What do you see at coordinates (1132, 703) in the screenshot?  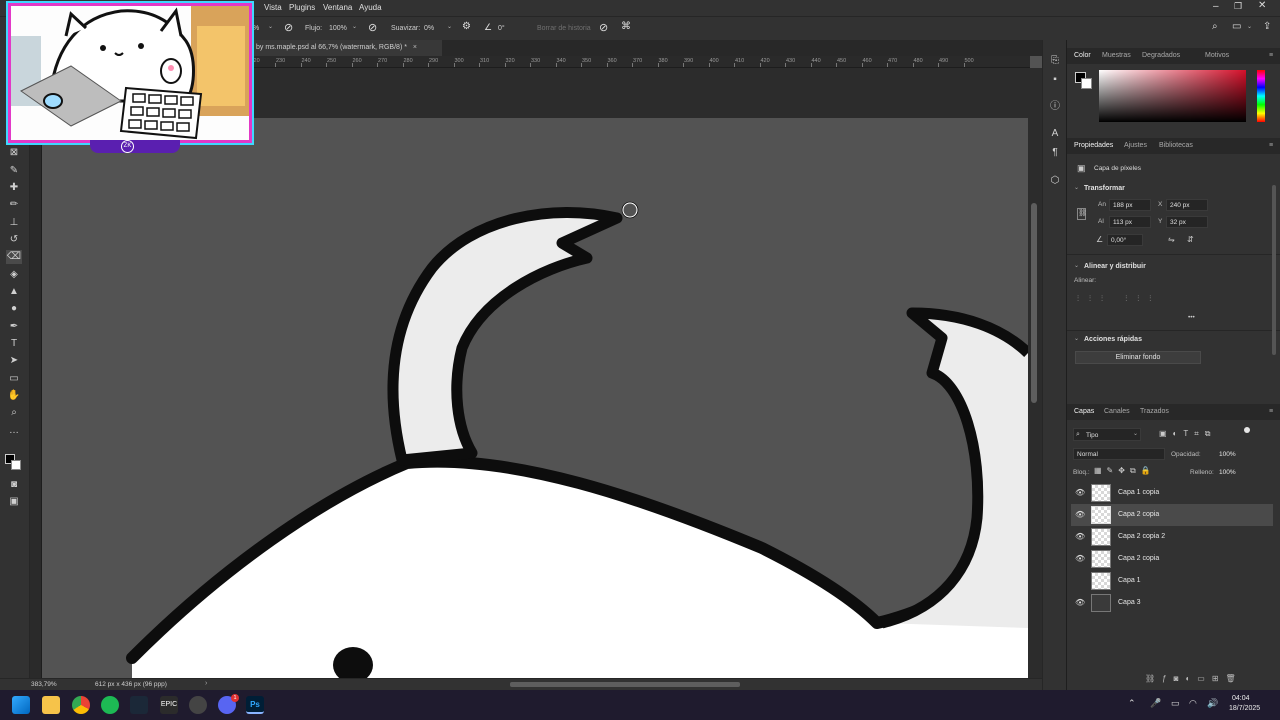 I see `chevron-up-icon: ⌃` at bounding box center [1132, 703].